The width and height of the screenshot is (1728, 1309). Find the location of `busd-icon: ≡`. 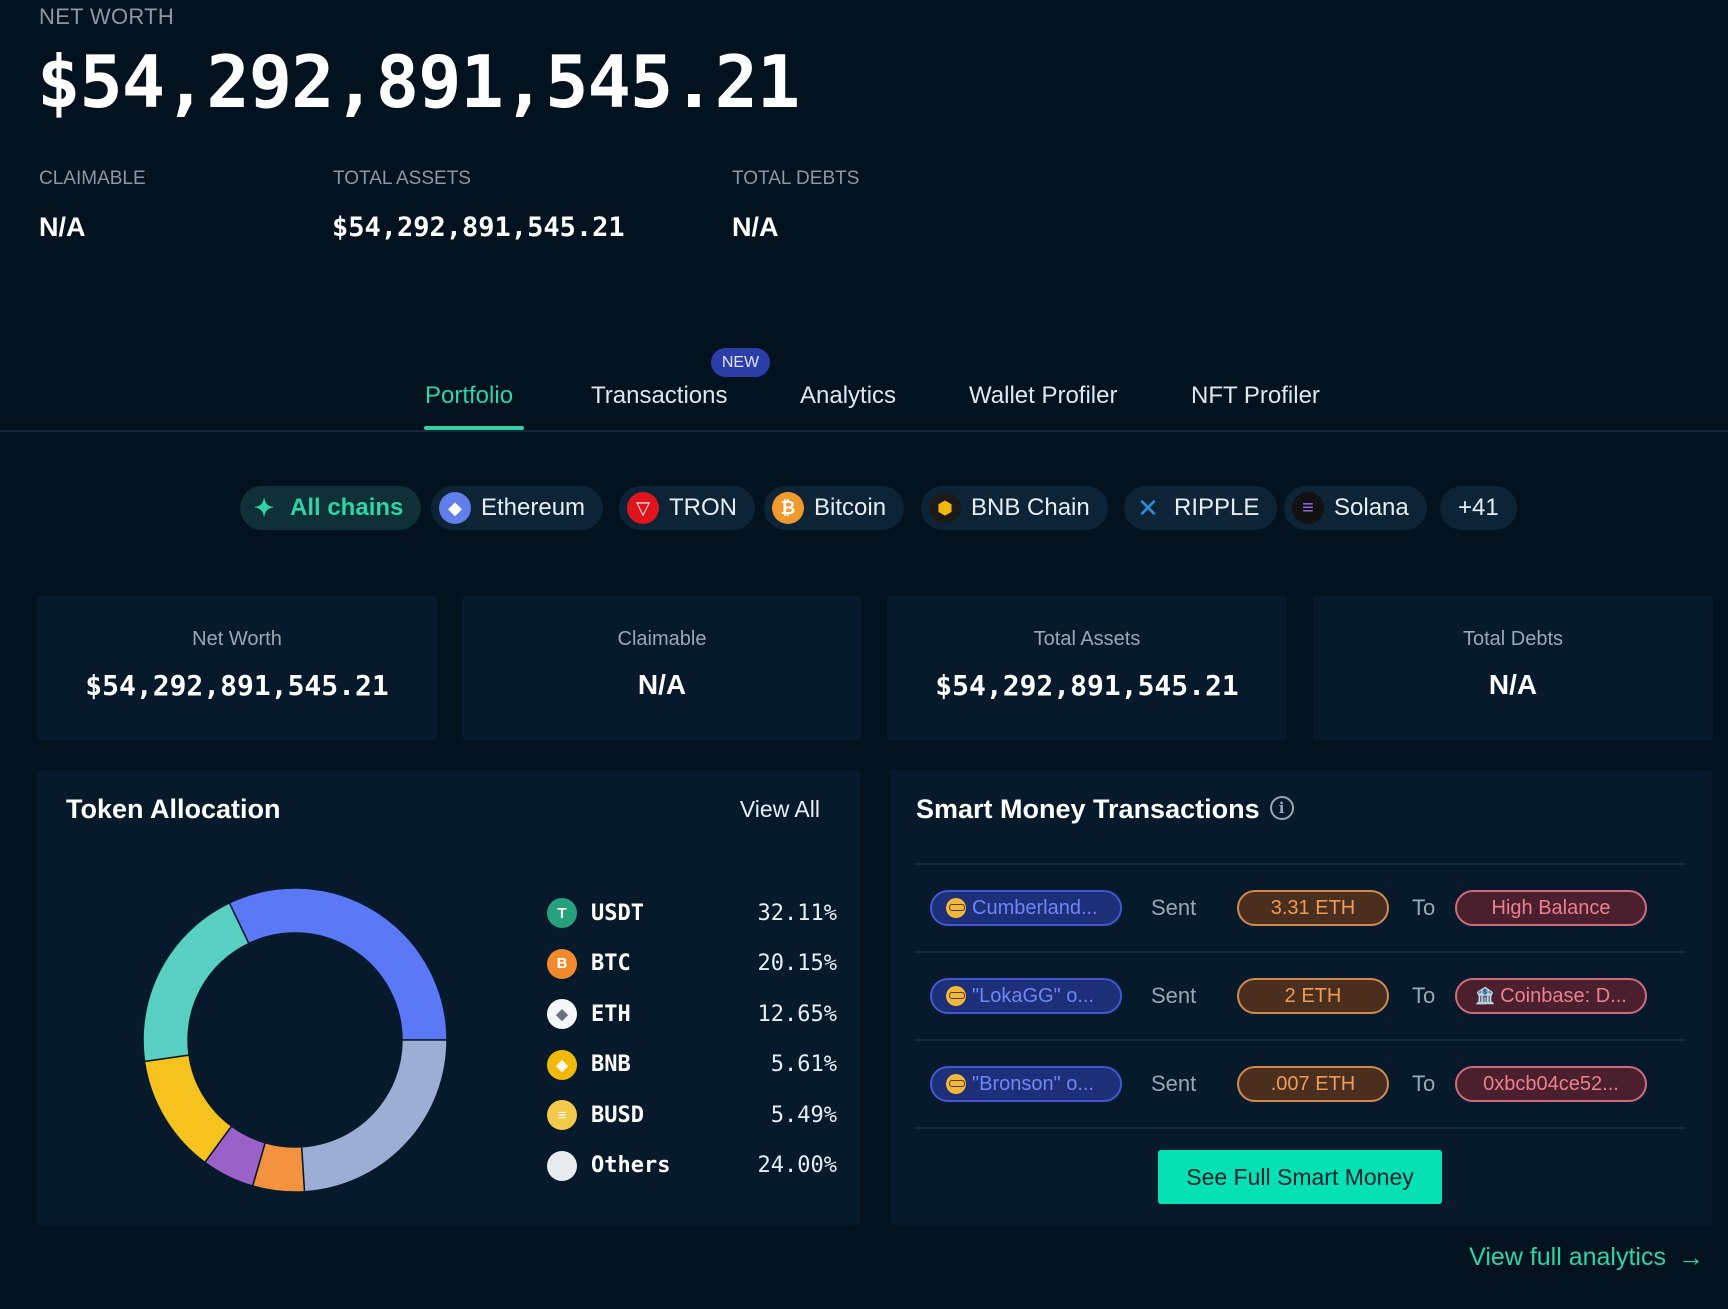

busd-icon: ≡ is located at coordinates (562, 1115).